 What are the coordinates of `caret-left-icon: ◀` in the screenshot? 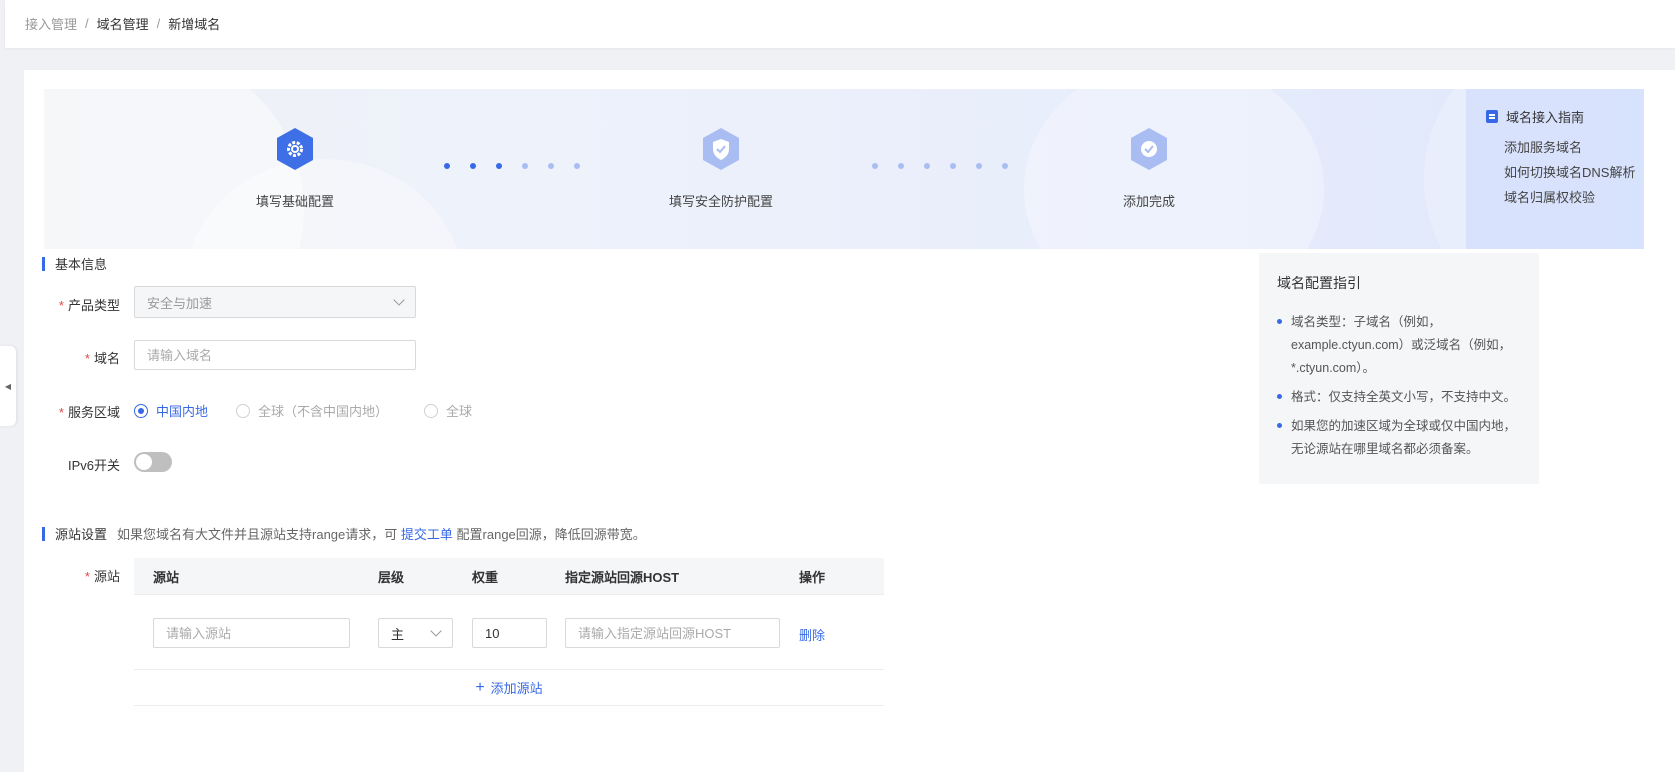 It's located at (8, 386).